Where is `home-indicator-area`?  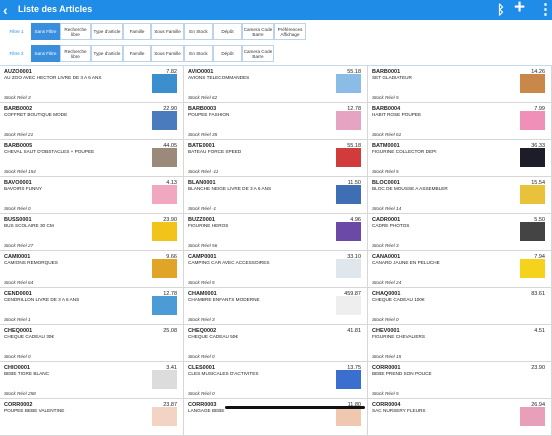
home-indicator-area is located at coordinates (276, 407).